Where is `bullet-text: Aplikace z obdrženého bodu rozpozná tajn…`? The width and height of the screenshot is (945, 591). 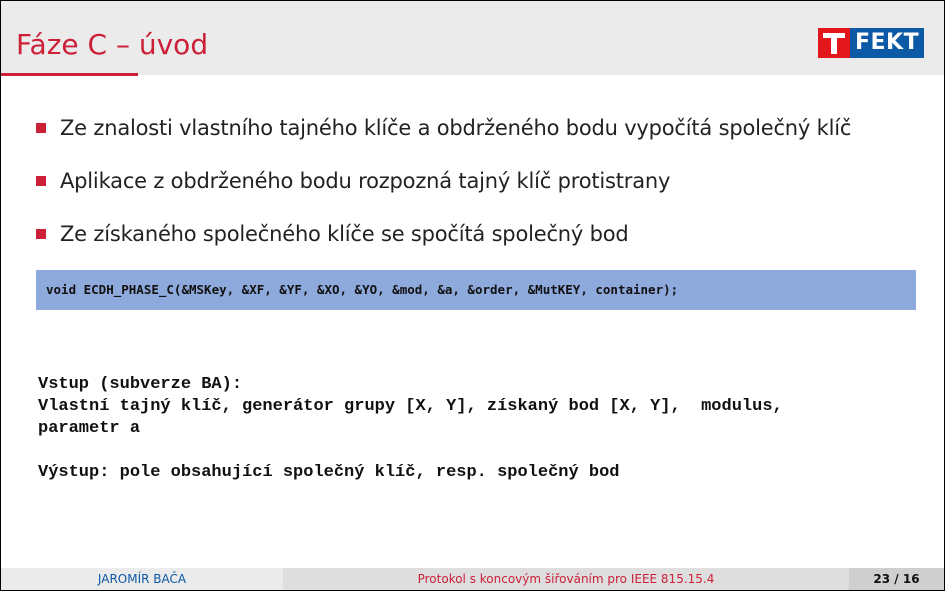 bullet-text: Aplikace z obdrženého bodu rozpozná tajn… is located at coordinates (365, 181).